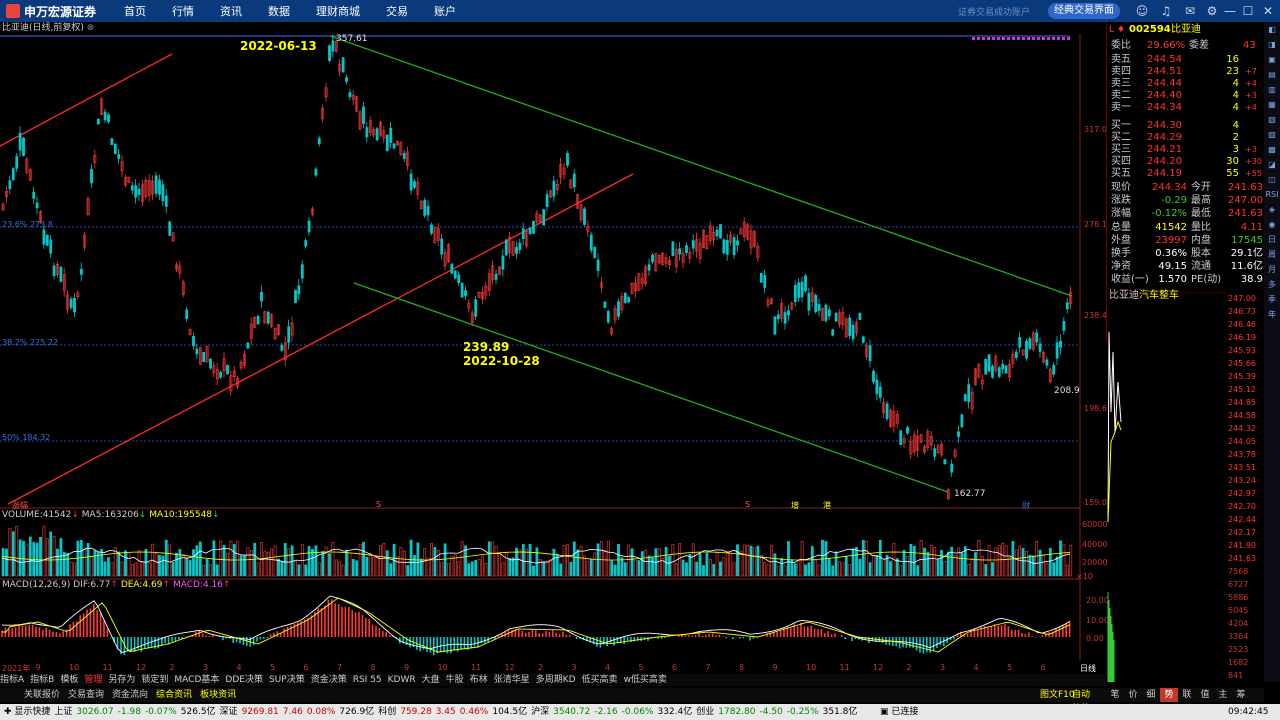 This screenshot has width=1280, height=720. What do you see at coordinates (1190, 11) in the screenshot?
I see `mail-icon: ✉` at bounding box center [1190, 11].